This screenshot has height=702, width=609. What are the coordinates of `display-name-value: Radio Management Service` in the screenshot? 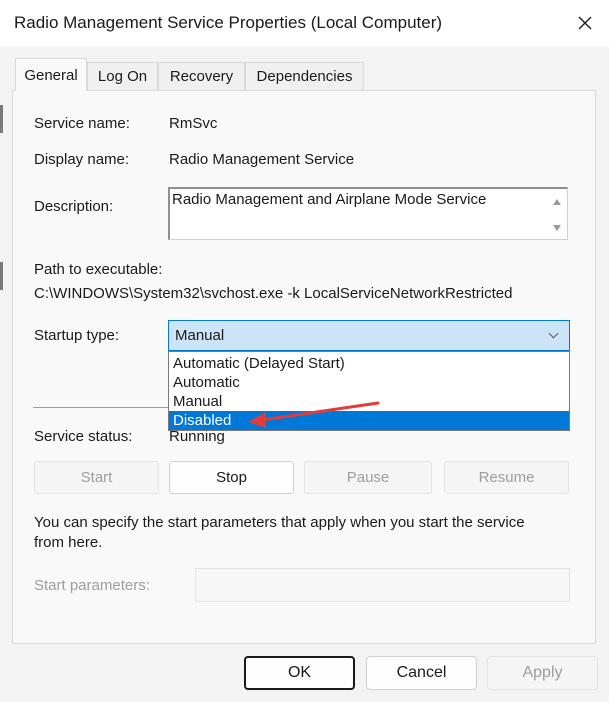 It's located at (262, 159).